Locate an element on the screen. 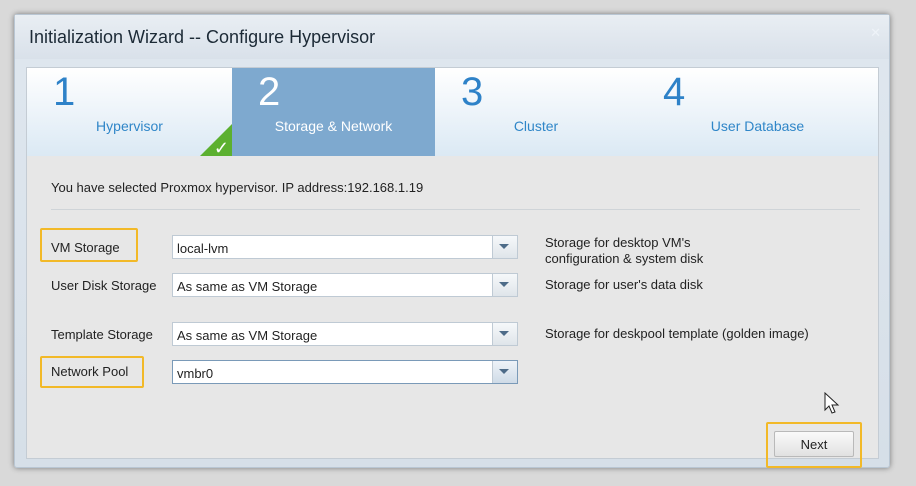 The width and height of the screenshot is (916, 486). step-label: User Database is located at coordinates (757, 126).